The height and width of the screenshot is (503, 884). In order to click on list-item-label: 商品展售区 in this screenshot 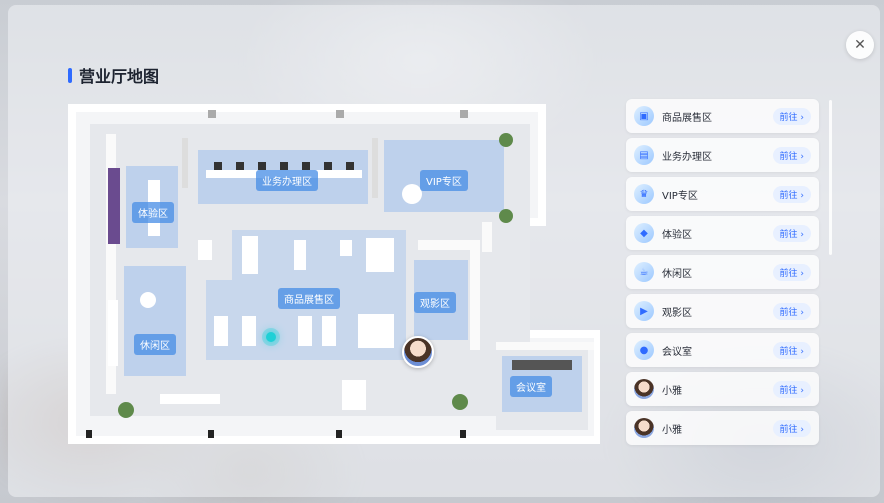, I will do `click(687, 118)`.